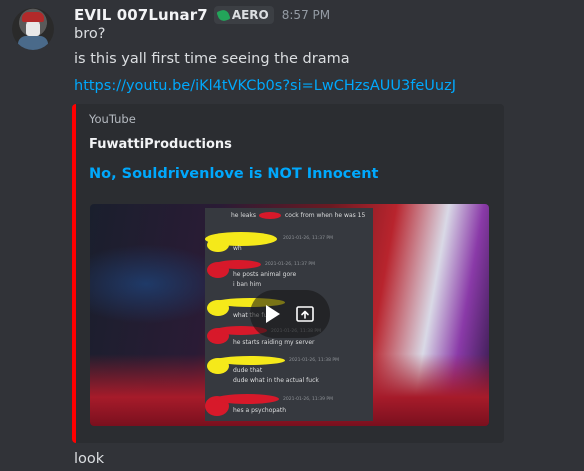  What do you see at coordinates (274, 342) in the screenshot?
I see `shot-line: he starts raiding my server` at bounding box center [274, 342].